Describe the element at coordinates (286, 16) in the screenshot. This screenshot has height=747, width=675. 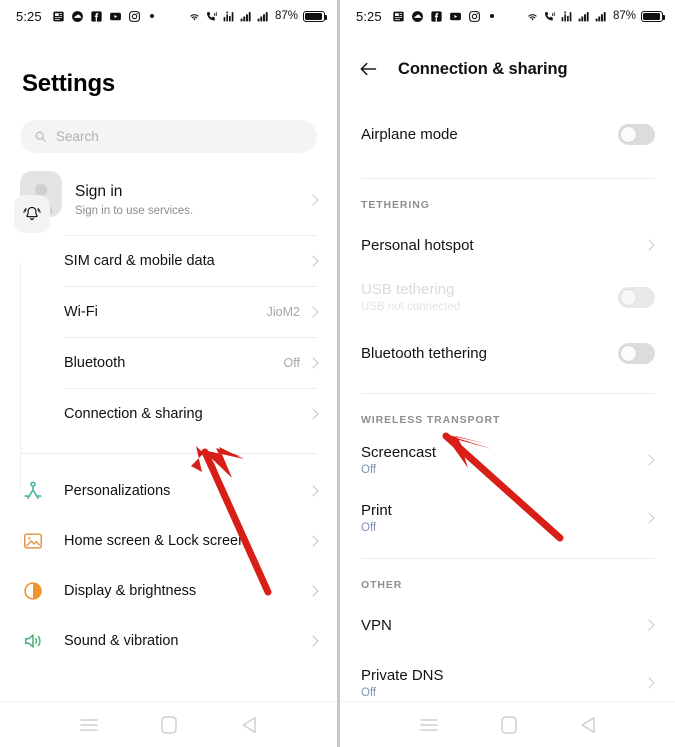
I see `battery-percent-label: 87%` at that location.